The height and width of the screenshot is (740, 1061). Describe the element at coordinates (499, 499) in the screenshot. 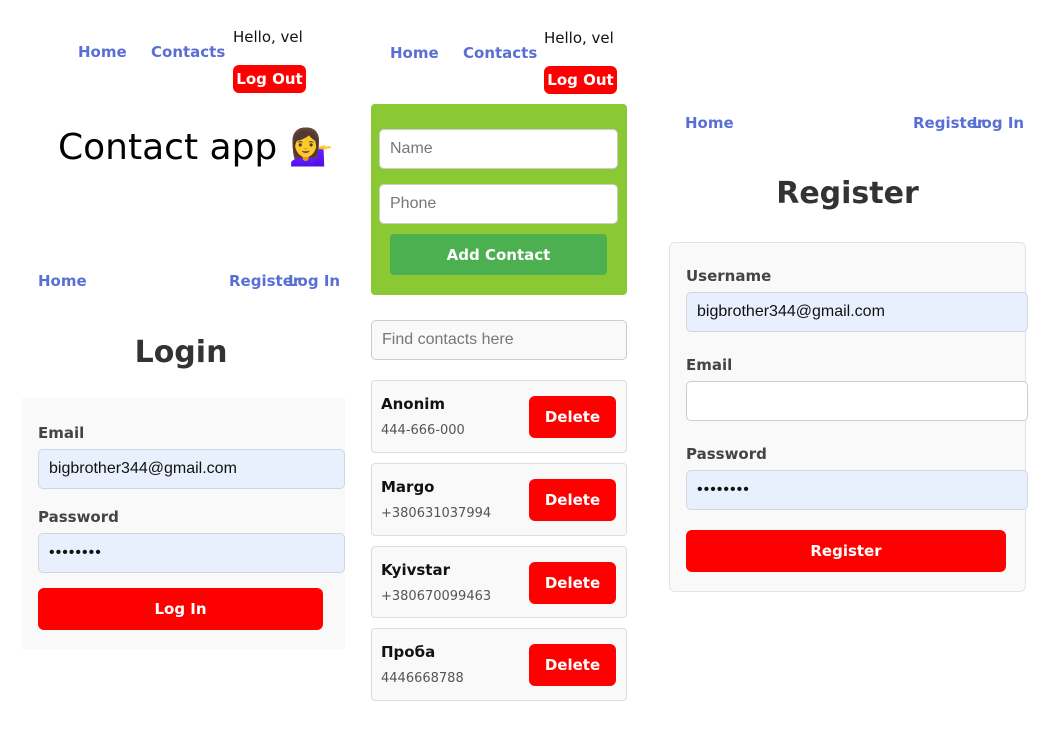

I see `contact-item: Margo +380631037994 Delete` at that location.